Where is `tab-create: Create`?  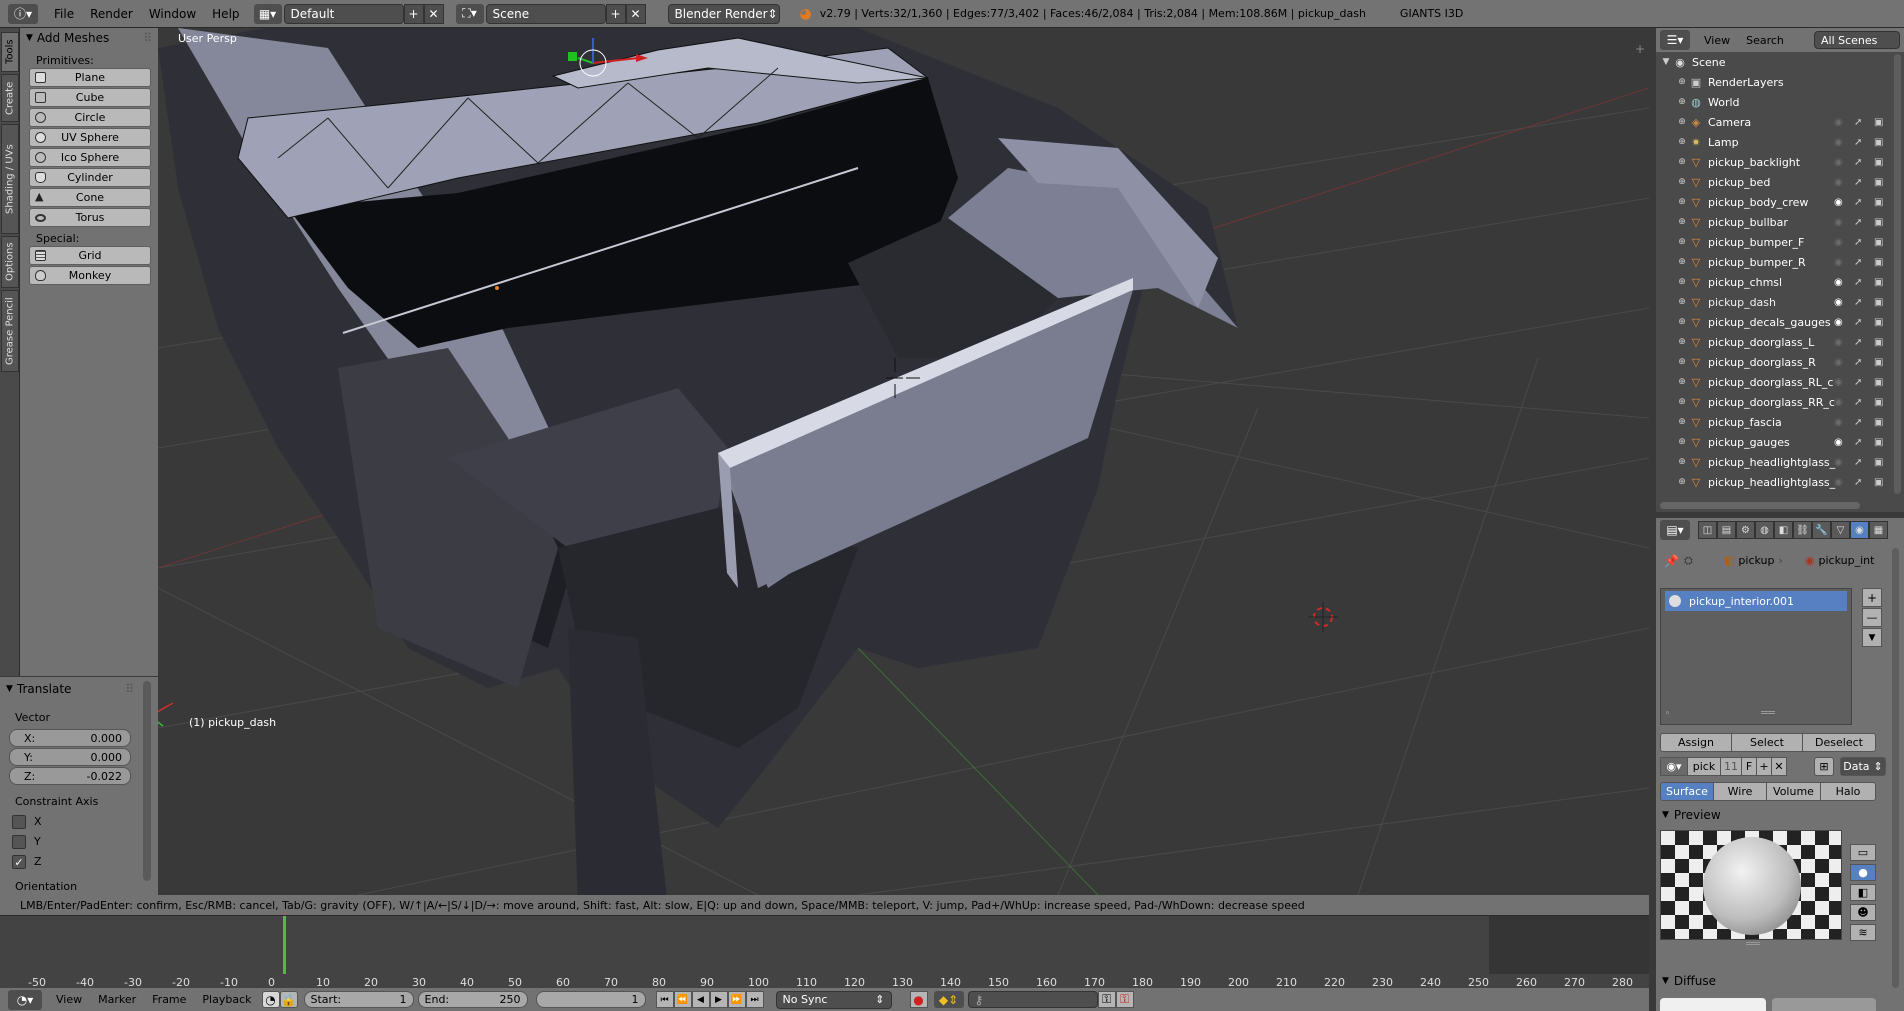 tab-create: Create is located at coordinates (10, 98).